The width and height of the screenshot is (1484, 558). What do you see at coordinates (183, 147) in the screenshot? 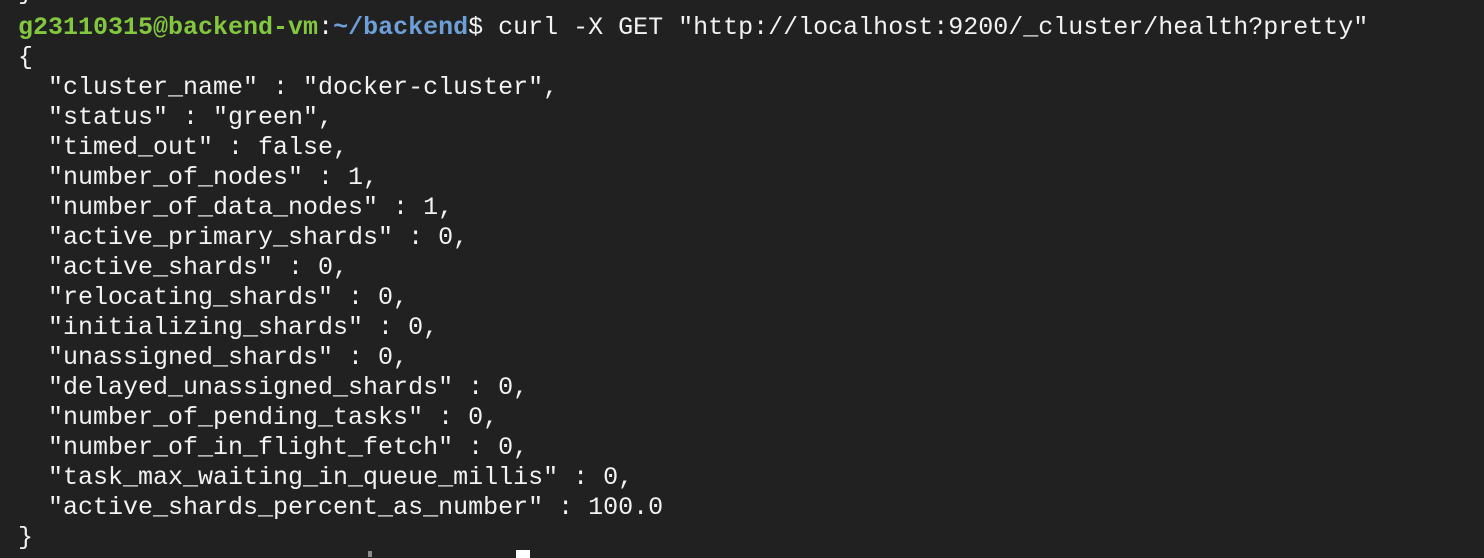
I see `output-line: "timed_out" : false,` at bounding box center [183, 147].